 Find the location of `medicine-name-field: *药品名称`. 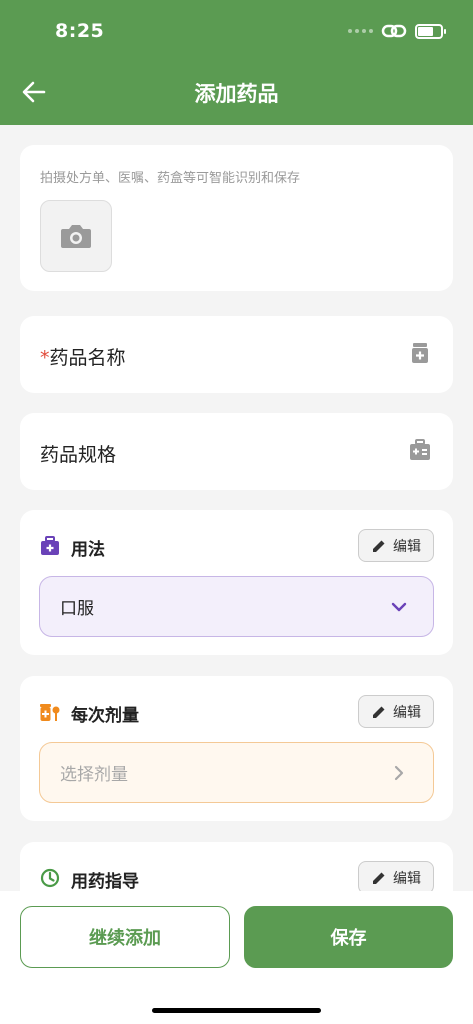

medicine-name-field: *药品名称 is located at coordinates (236, 354).